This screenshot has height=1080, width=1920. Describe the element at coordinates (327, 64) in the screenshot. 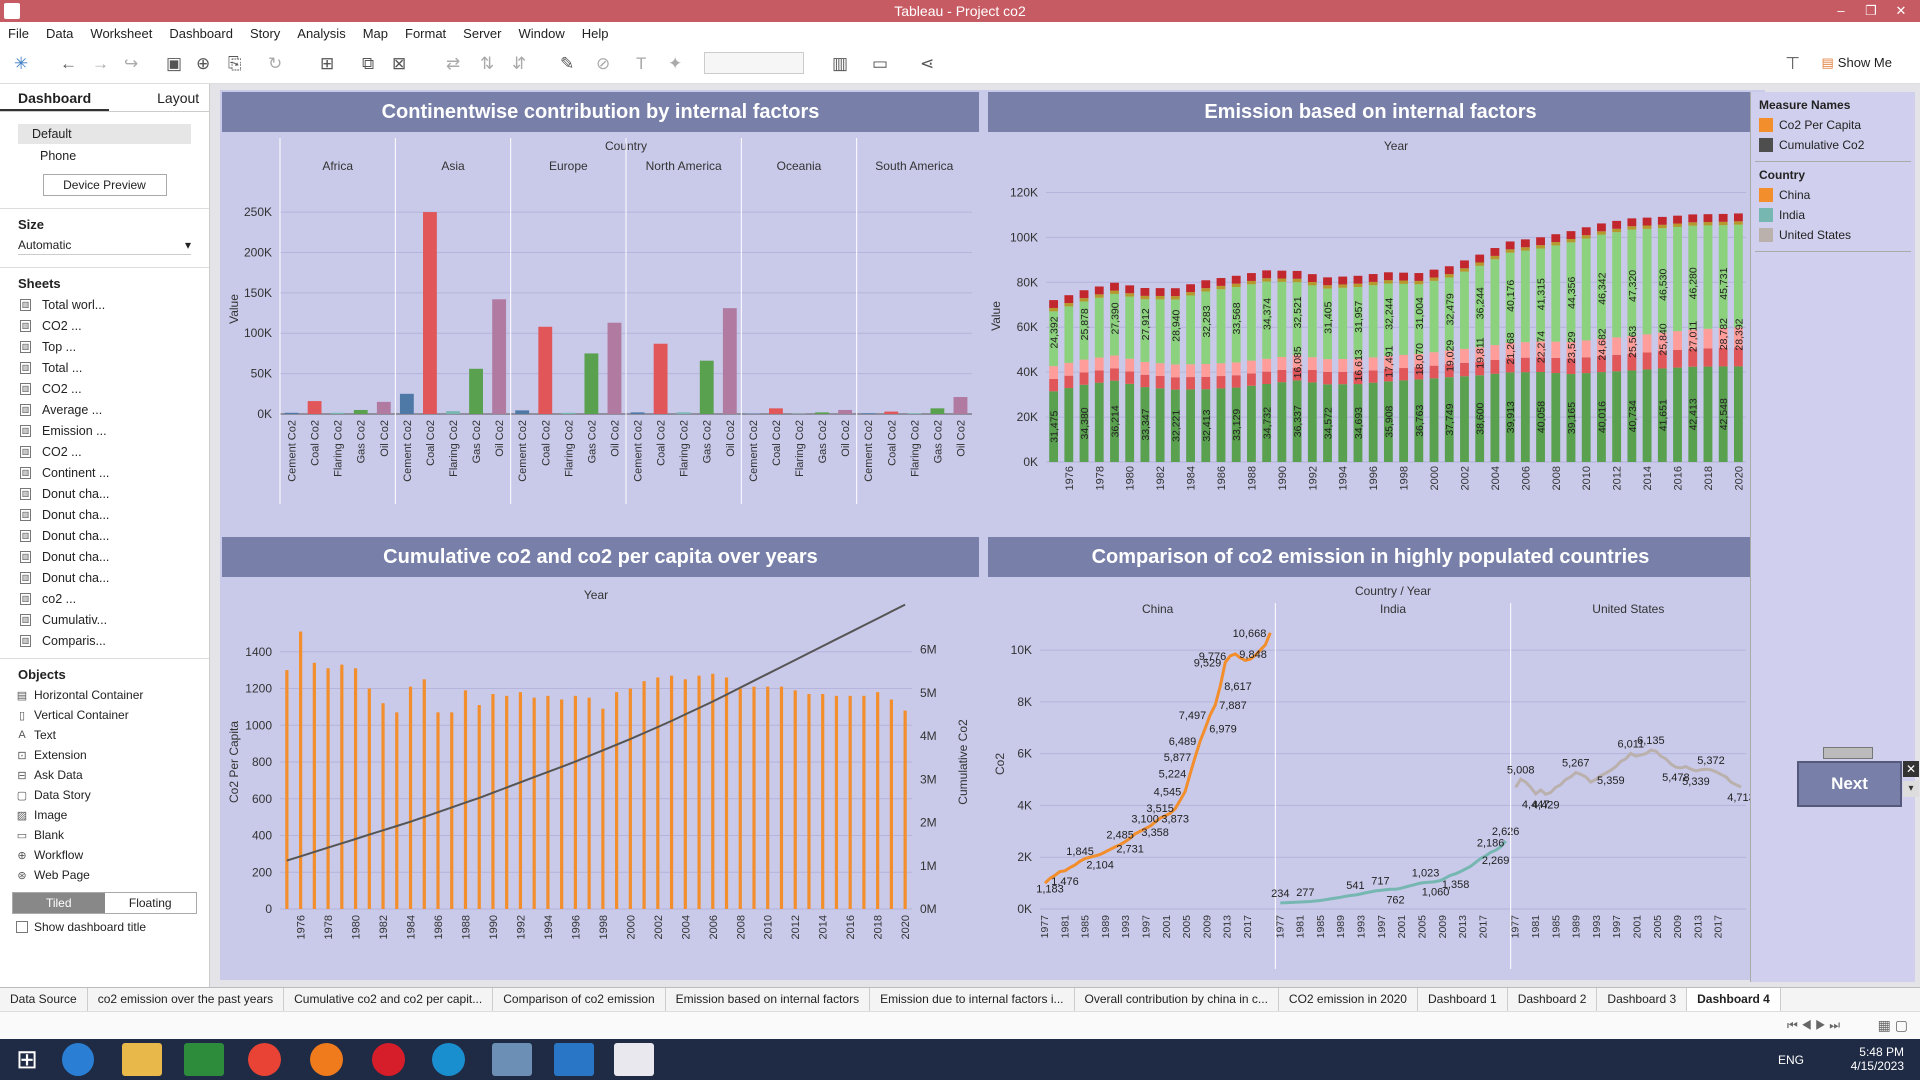

I see `new-worksheet-icon: ⊞` at that location.